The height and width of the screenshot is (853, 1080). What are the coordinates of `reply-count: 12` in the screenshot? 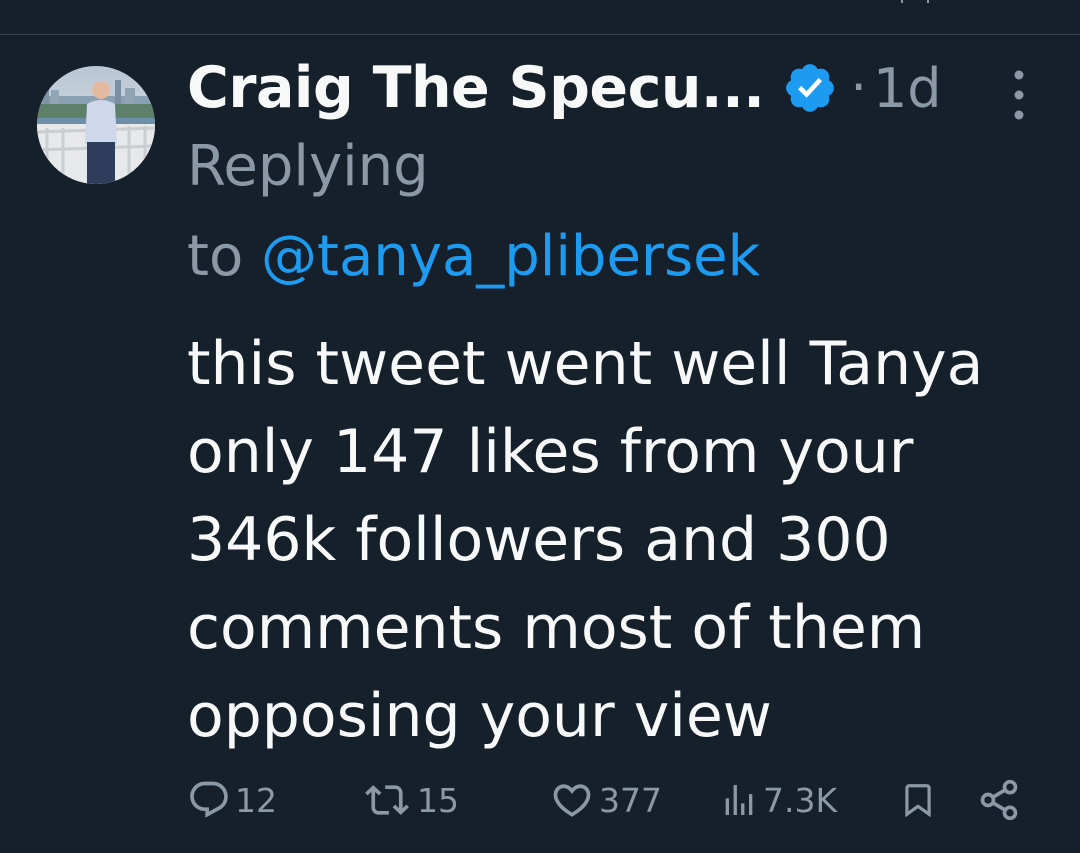 It's located at (256, 800).